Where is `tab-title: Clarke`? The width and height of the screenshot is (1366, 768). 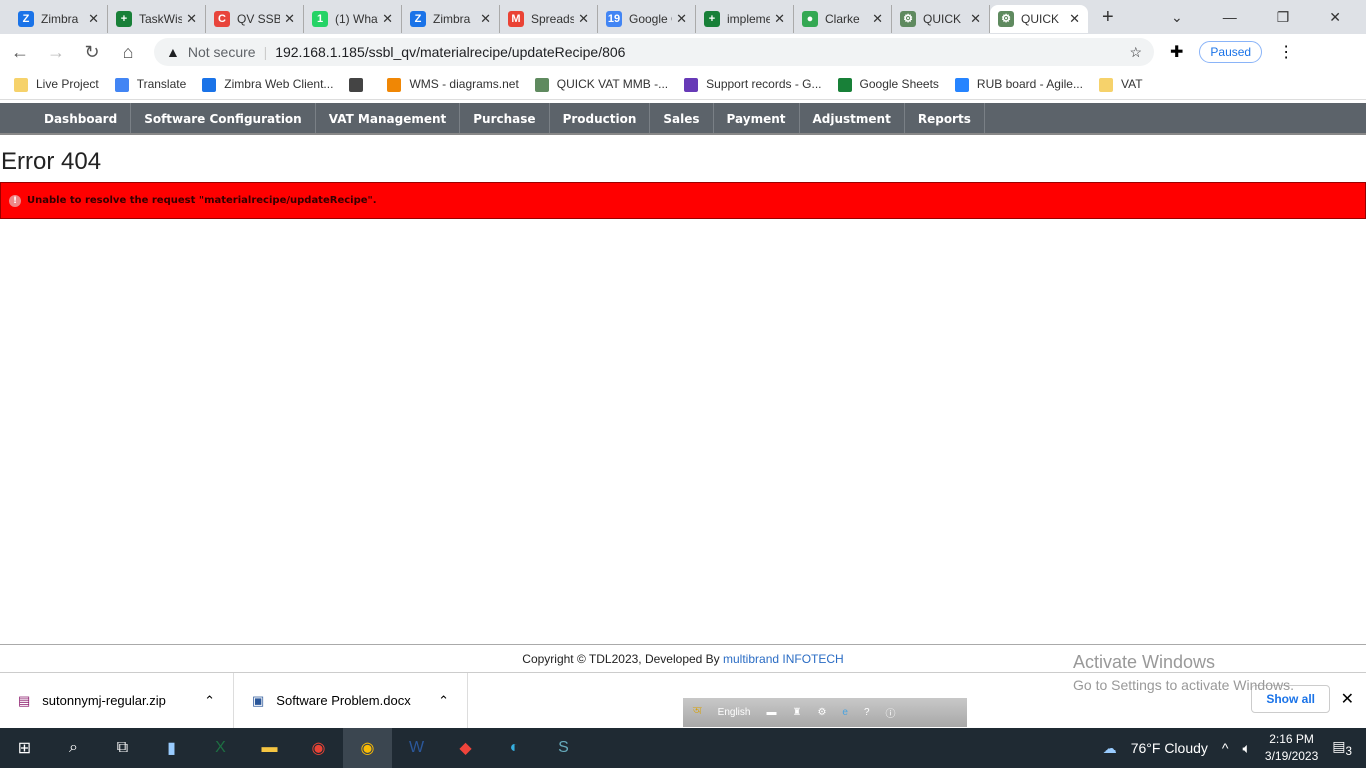
tab-title: Clarke is located at coordinates (842, 19).